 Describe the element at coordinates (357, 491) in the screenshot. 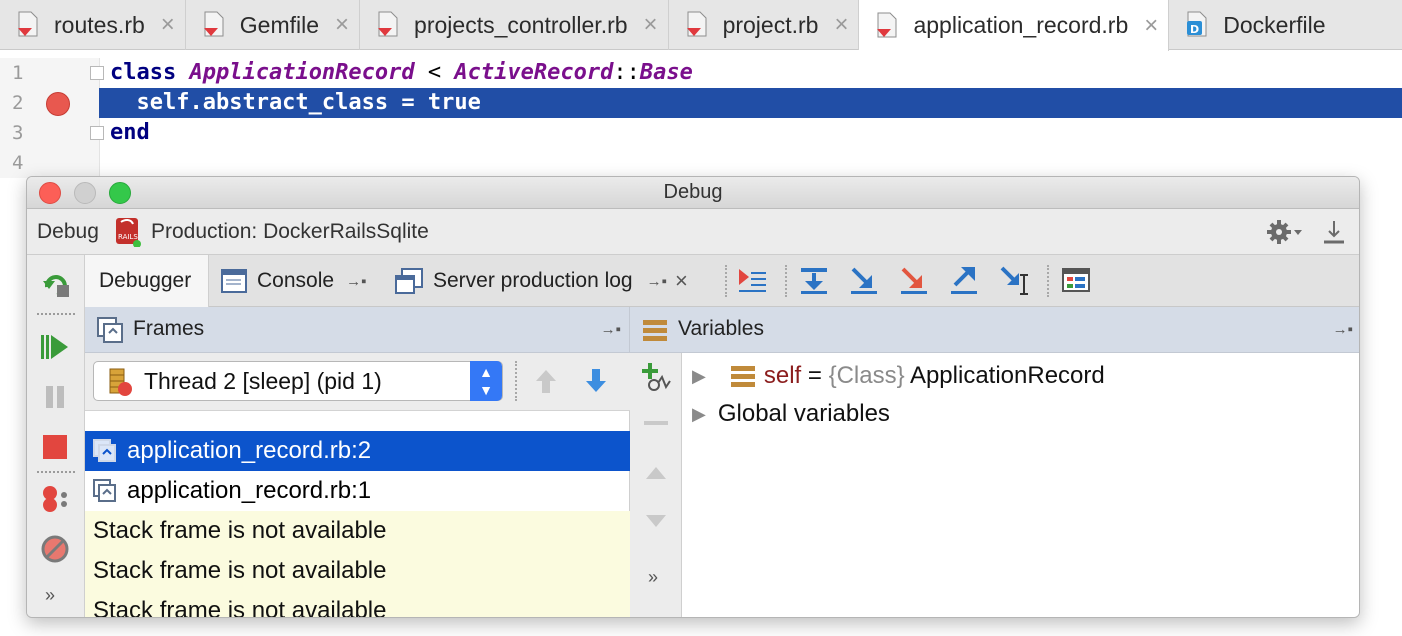

I see `frame-row: application_record.rb:1` at that location.